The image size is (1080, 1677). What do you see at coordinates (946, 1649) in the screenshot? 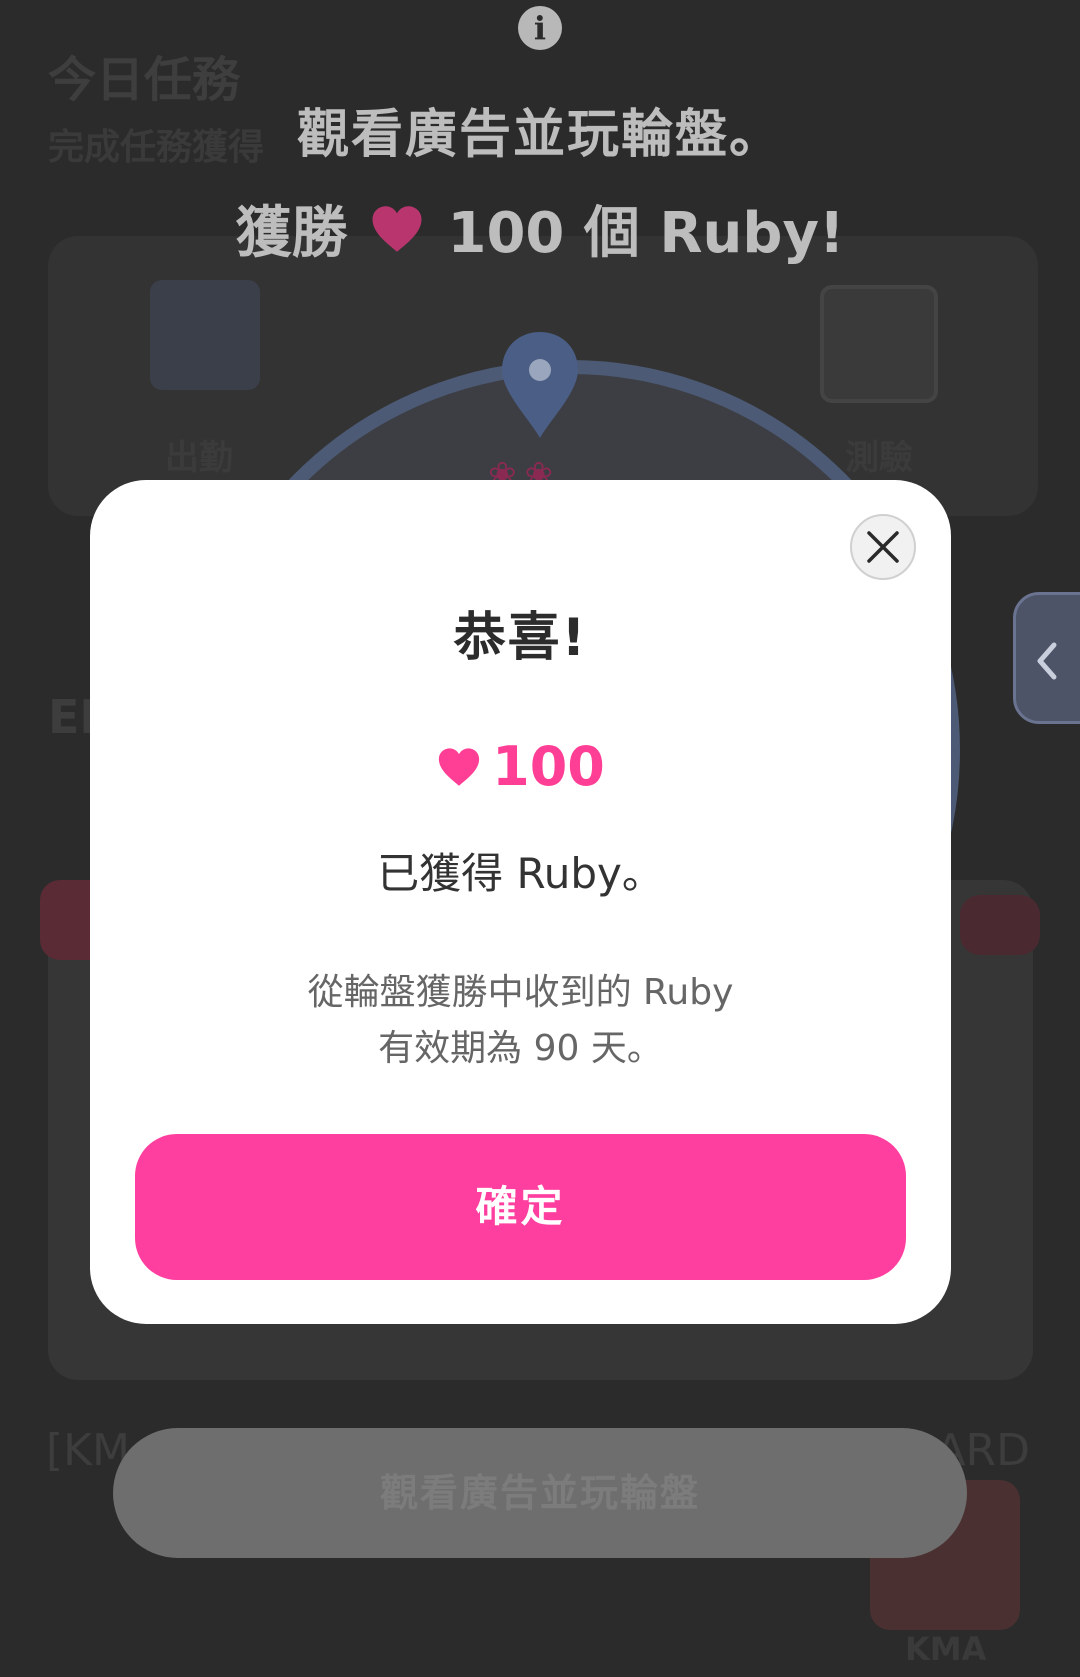
I see `bg-thumb-label: KMA` at bounding box center [946, 1649].